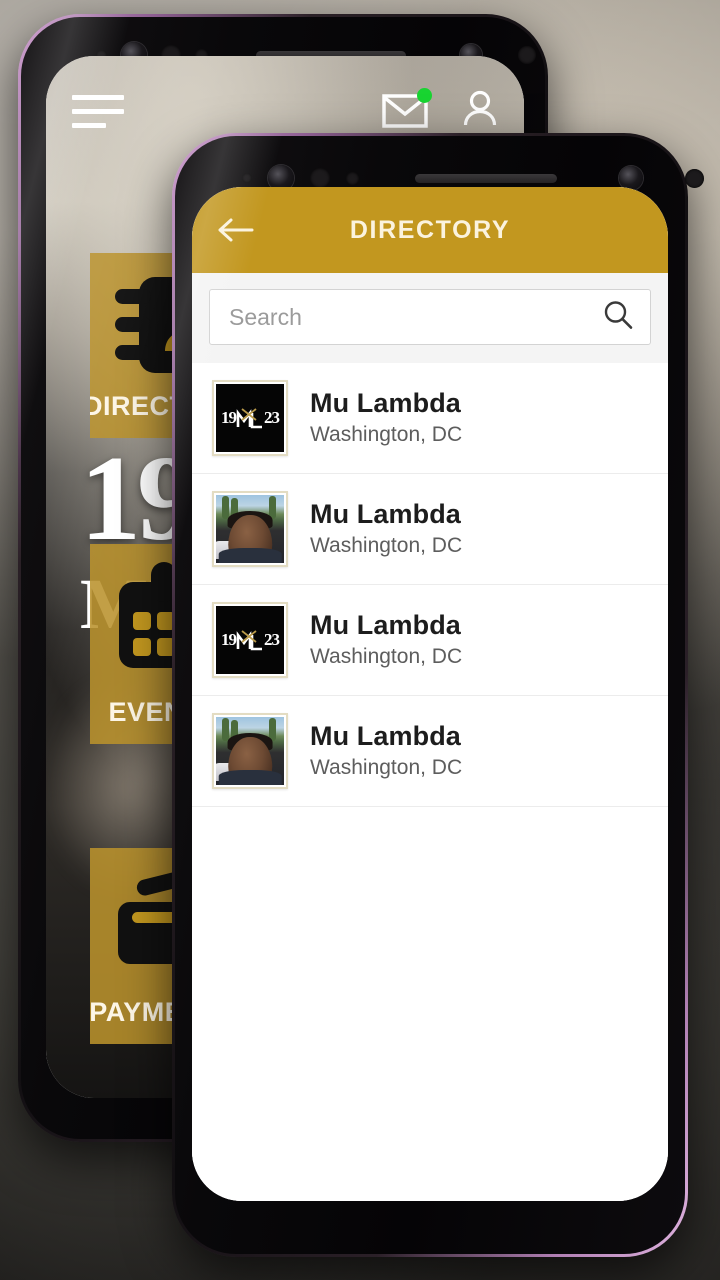 This screenshot has width=720, height=1280. I want to click on arrow-left-icon, so click(235, 230).